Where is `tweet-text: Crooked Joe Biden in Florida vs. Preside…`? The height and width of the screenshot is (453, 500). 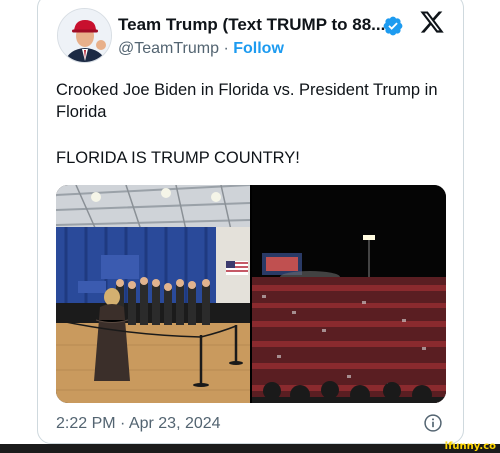
tweet-text: Crooked Joe Biden in Florida vs. Preside… is located at coordinates (247, 101).